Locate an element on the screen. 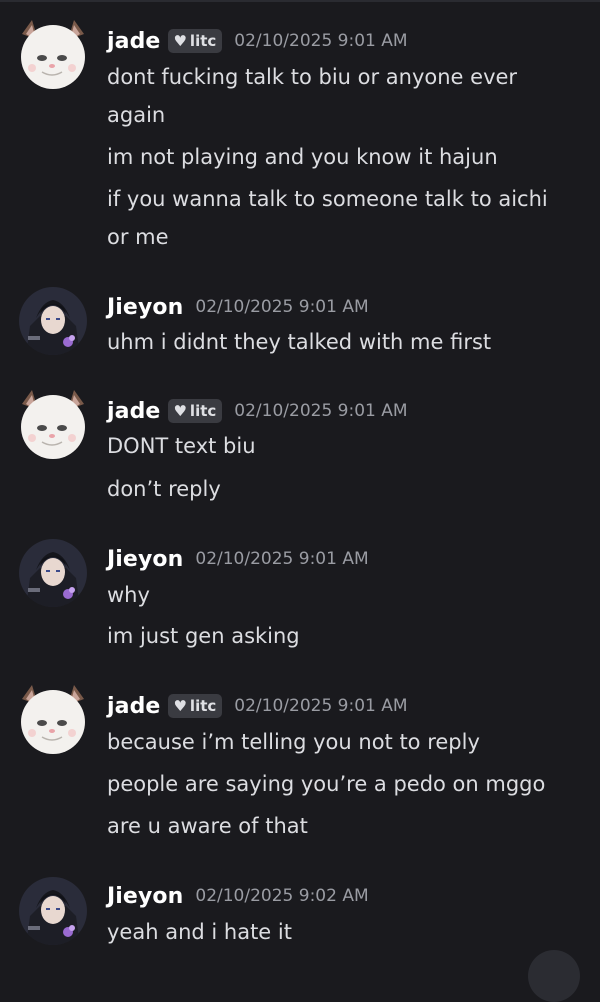 The width and height of the screenshot is (600, 1002). message-text: im not playing and you know it hajun is located at coordinates (302, 157).